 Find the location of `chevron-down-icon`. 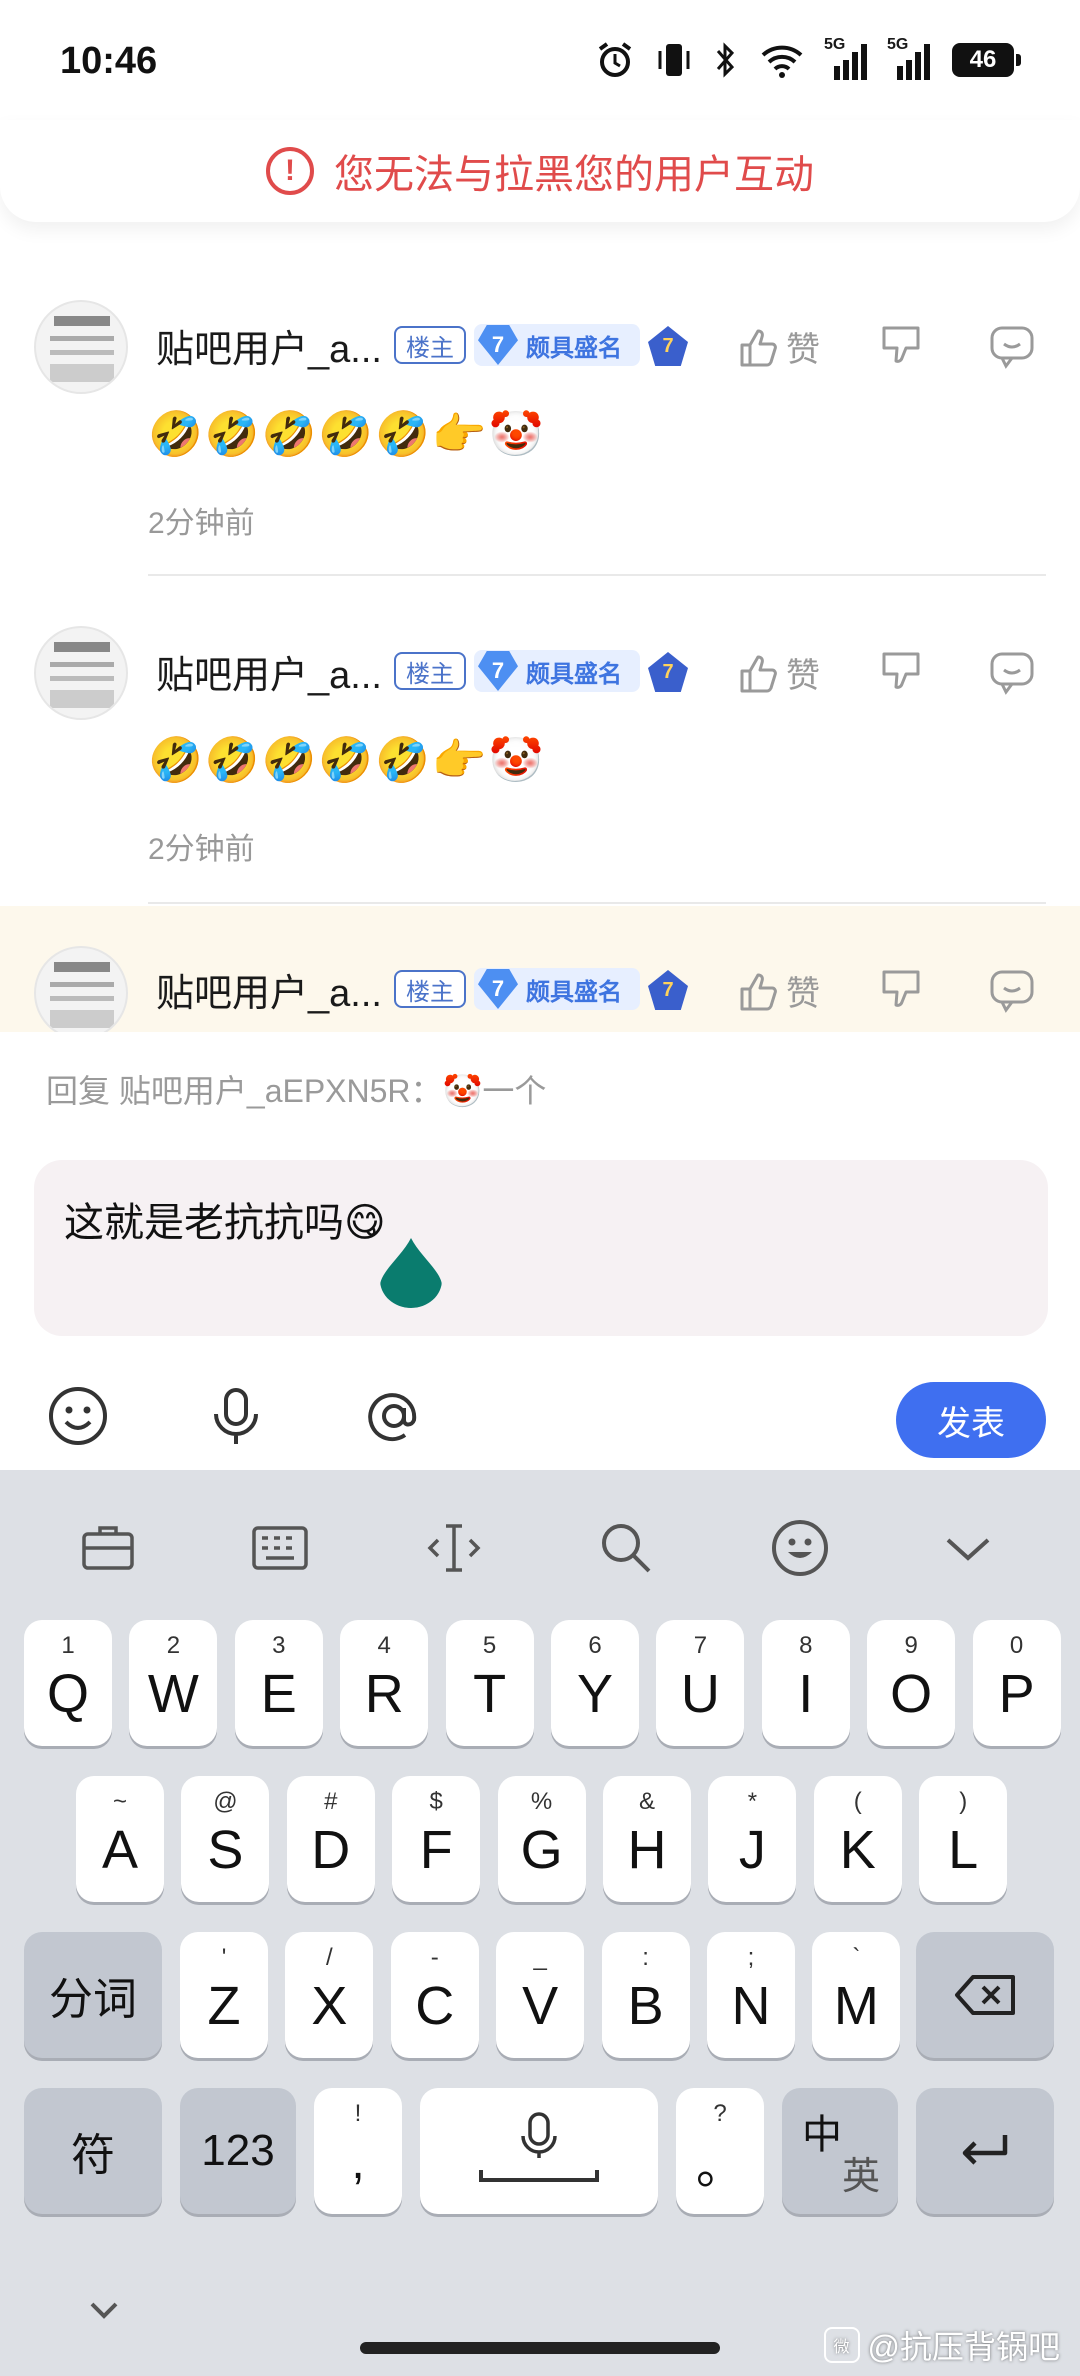

chevron-down-icon is located at coordinates (968, 1548).